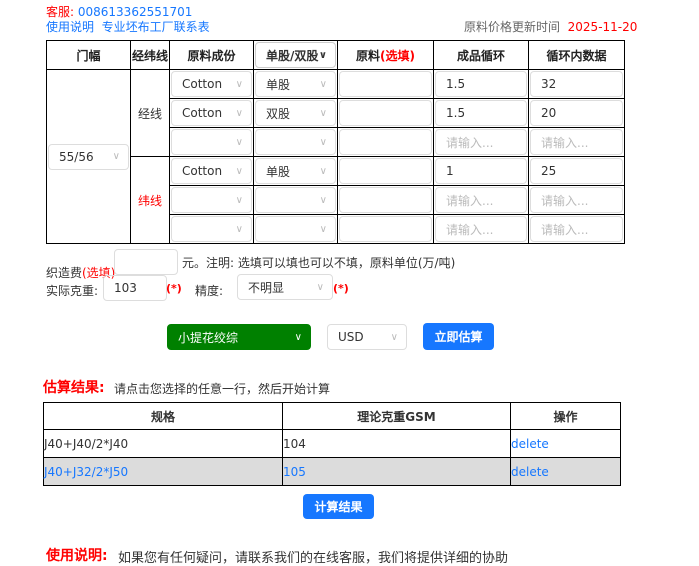  I want to click on calculate-button: 计算结果, so click(338, 506).